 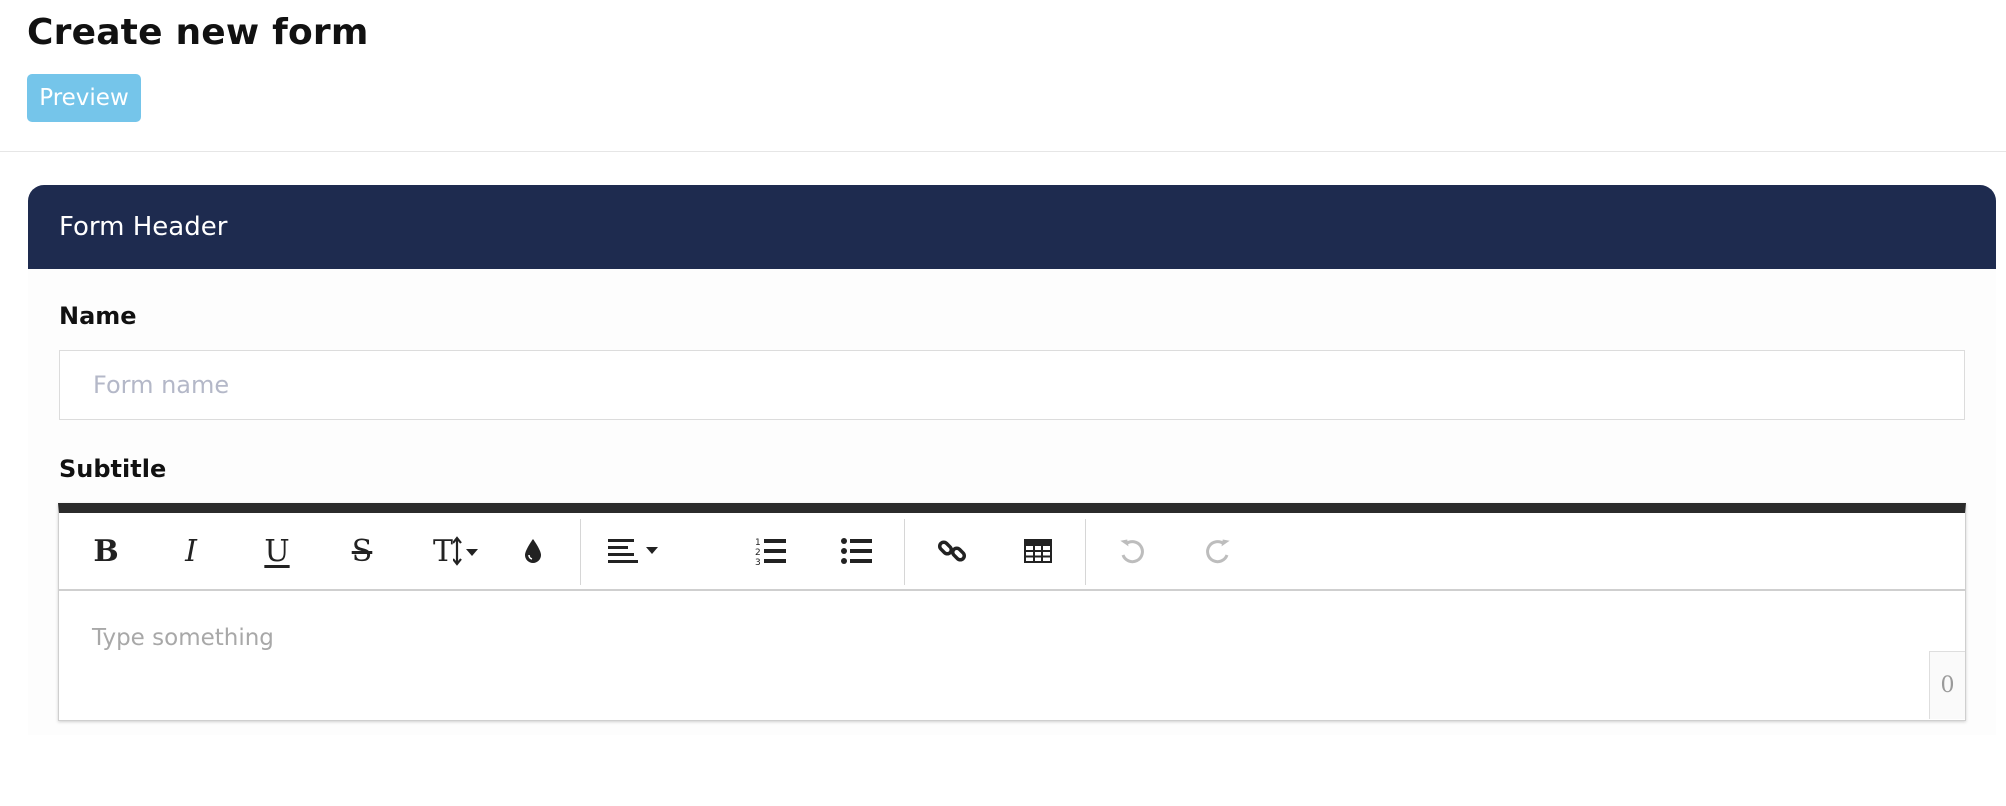 I want to click on italic-icon: I, so click(x=191, y=551).